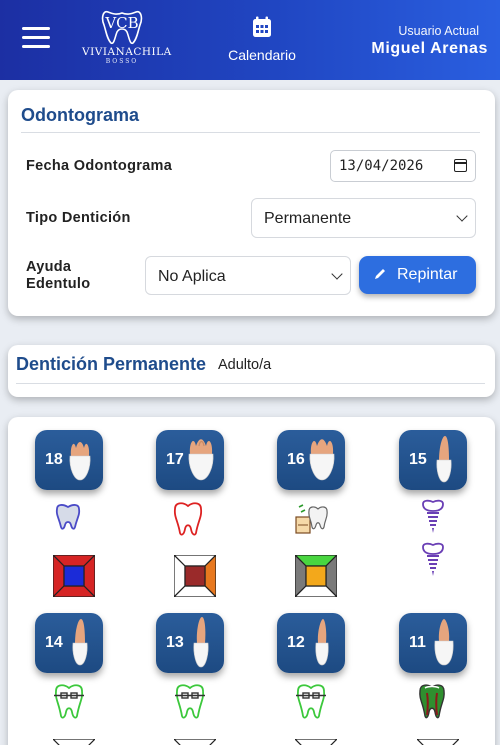  Describe the element at coordinates (245, 365) in the screenshot. I see `denticion-subtitle: Adulto/a` at that location.